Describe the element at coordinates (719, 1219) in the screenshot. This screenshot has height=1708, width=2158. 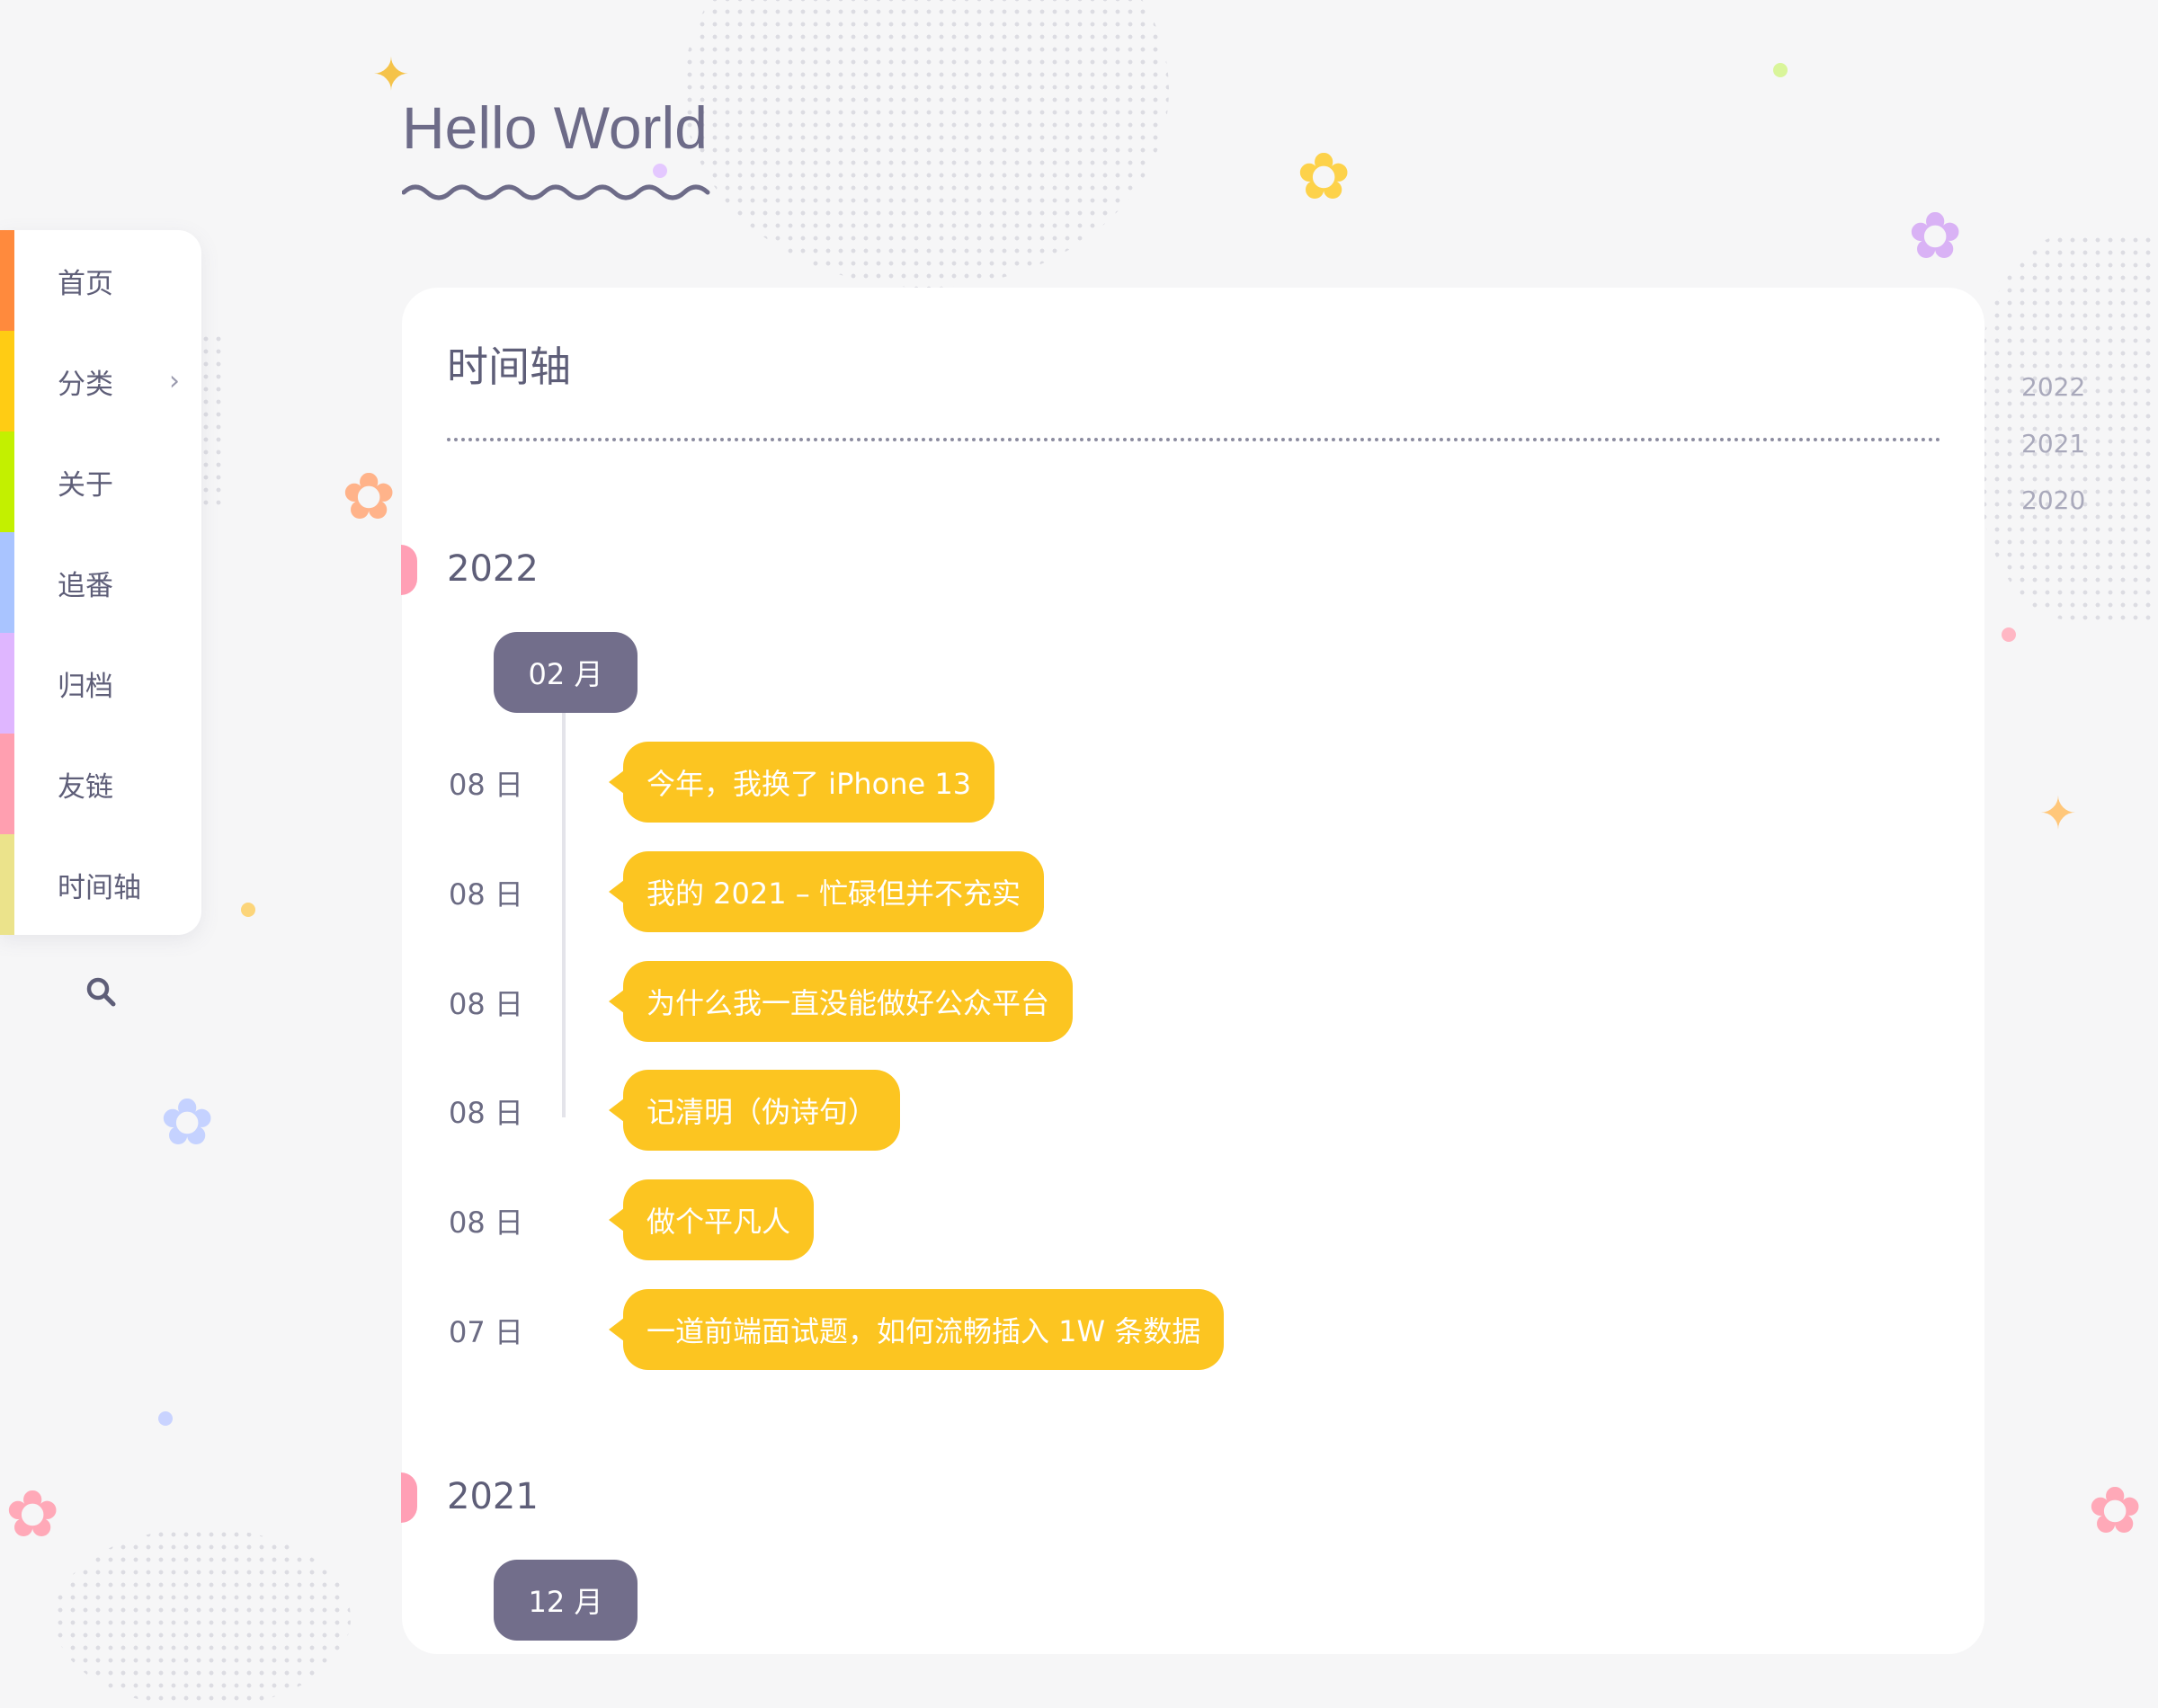
I see `post-link: 做个平凡人` at that location.